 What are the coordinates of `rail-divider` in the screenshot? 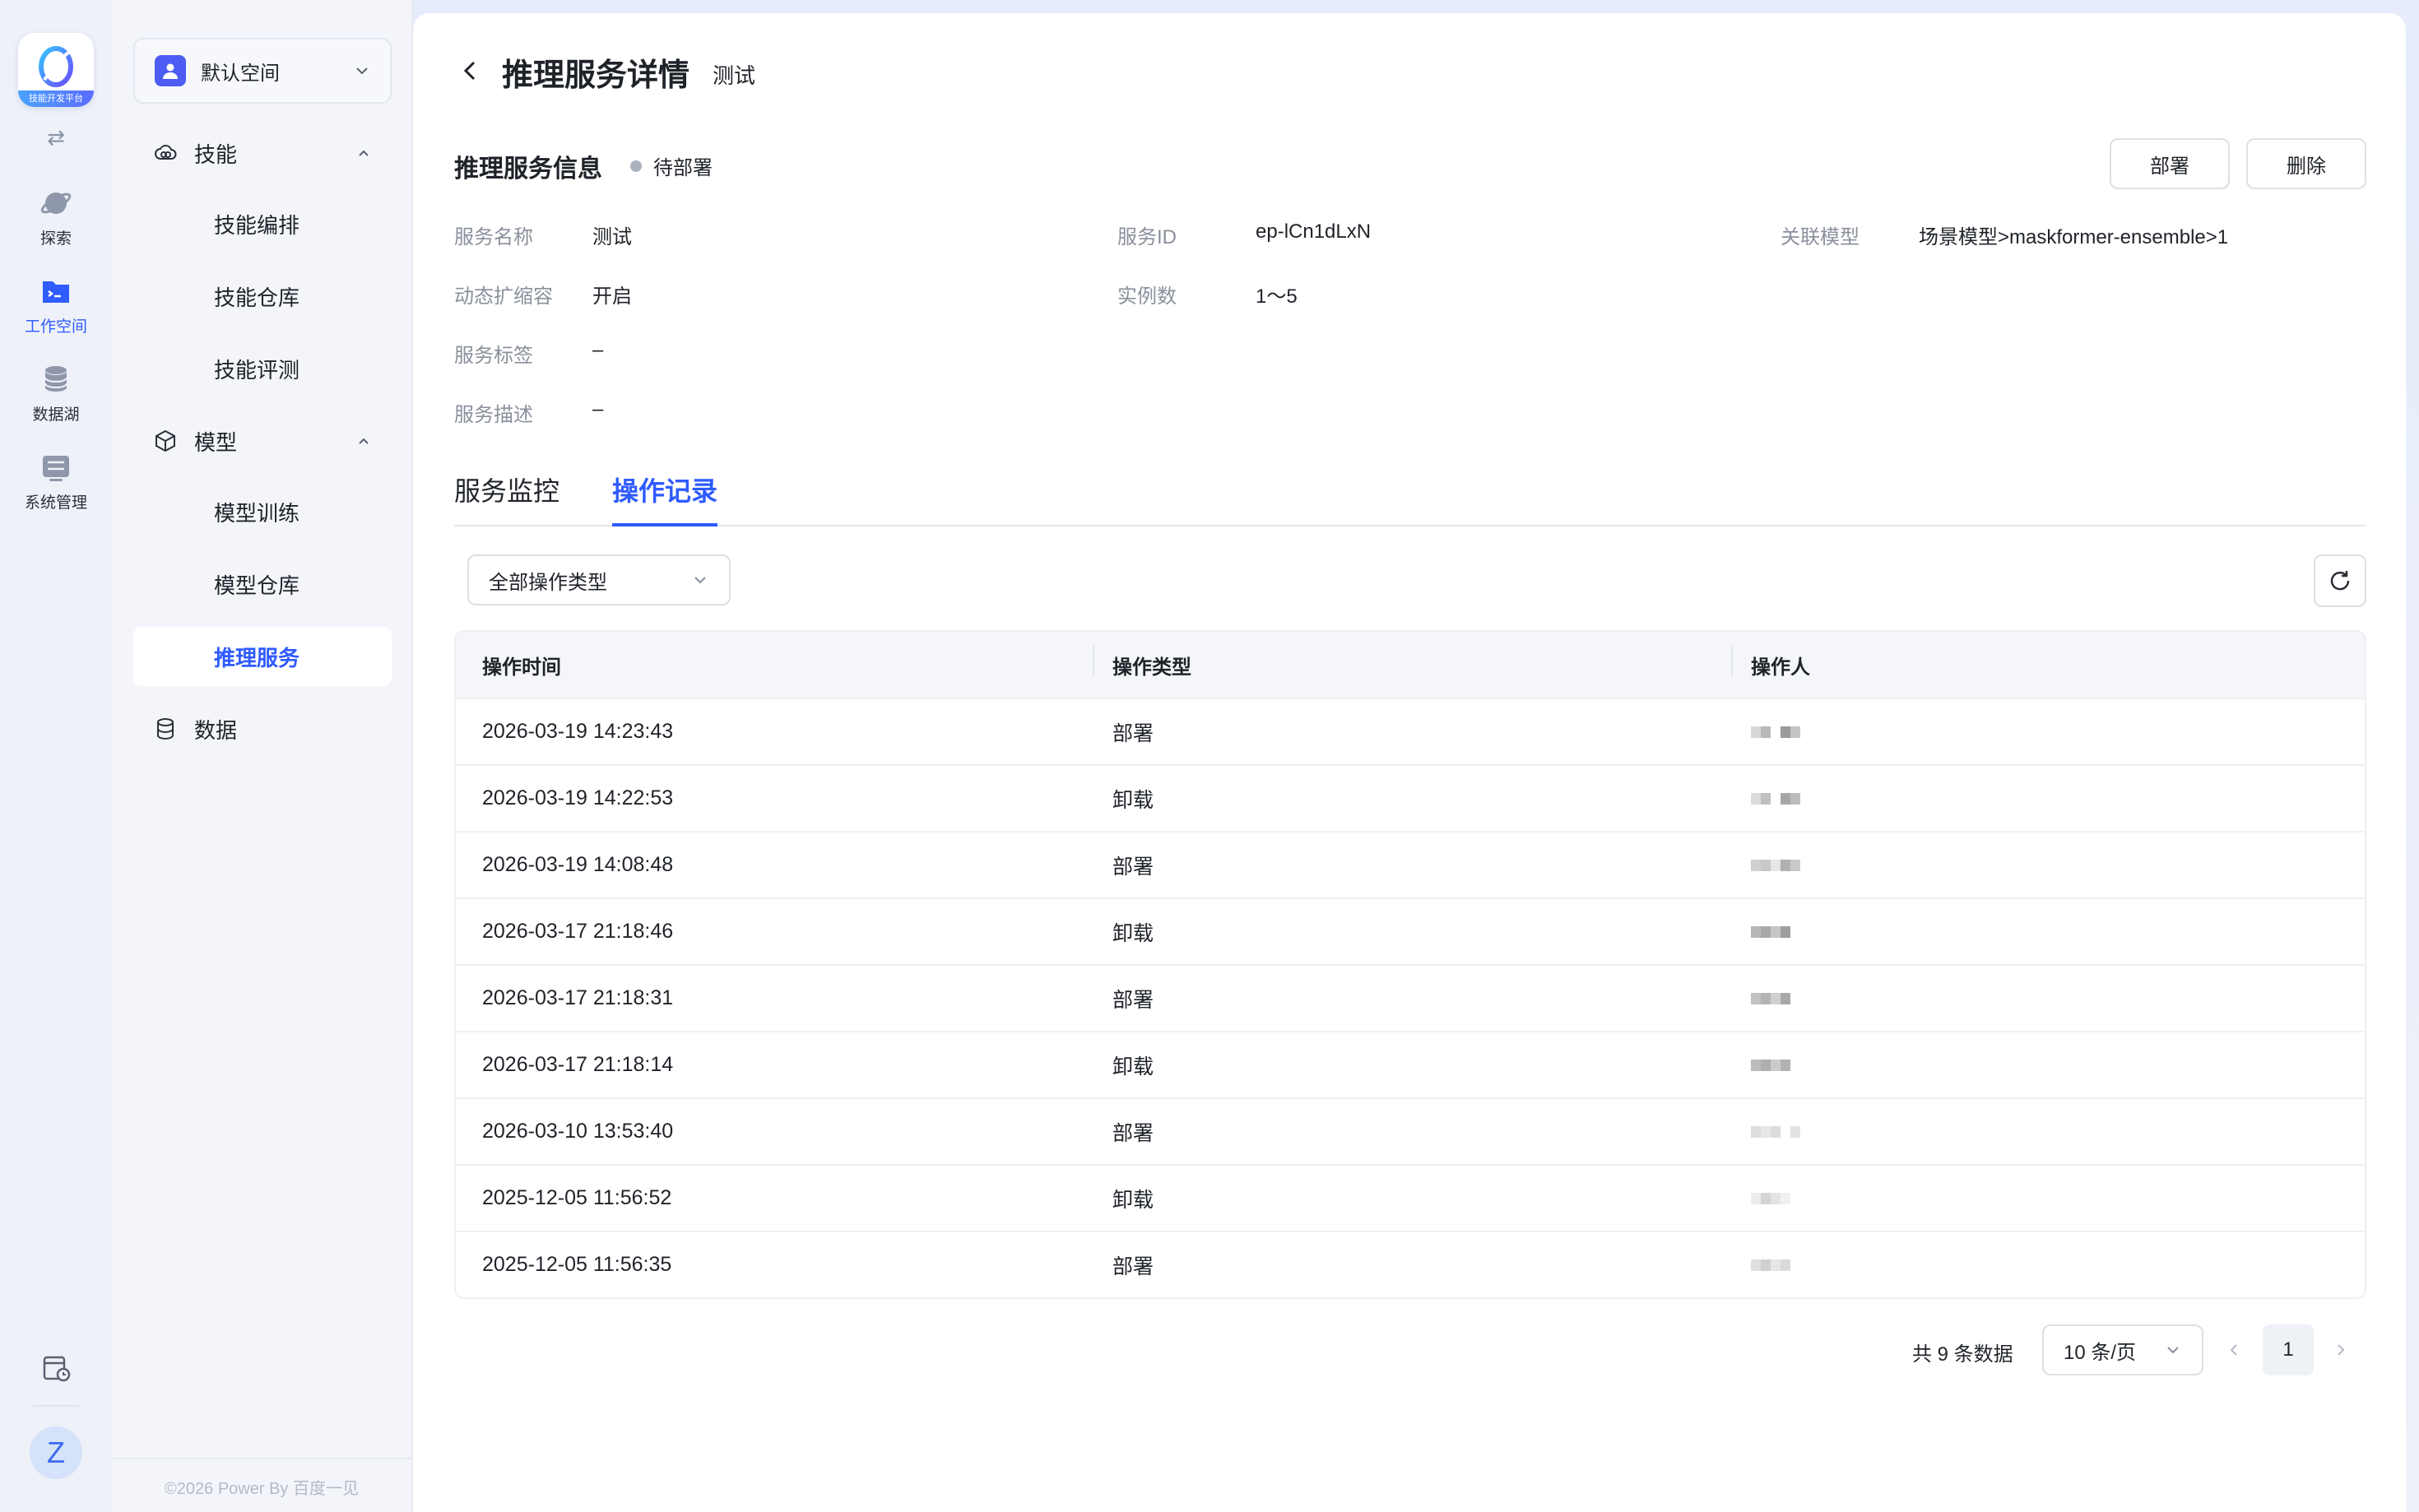 It's located at (56, 1406).